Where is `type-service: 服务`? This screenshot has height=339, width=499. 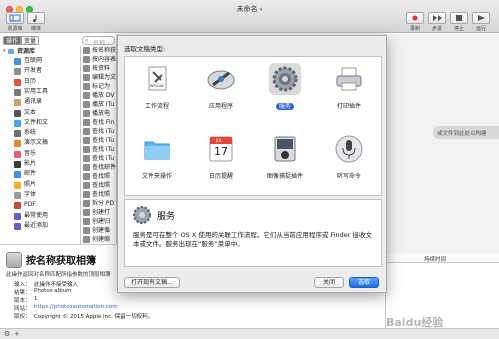 type-service: 服务 is located at coordinates (285, 92).